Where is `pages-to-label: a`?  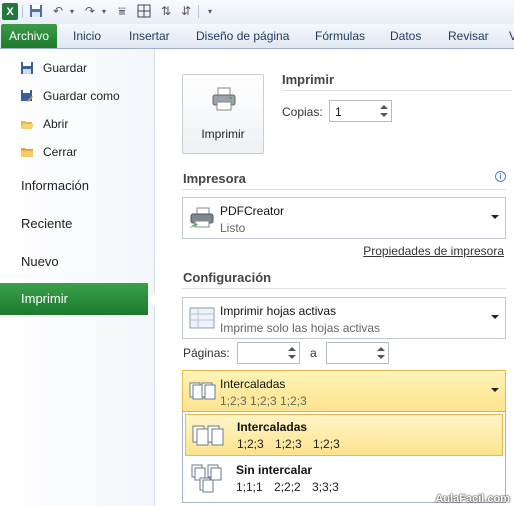
pages-to-label: a is located at coordinates (313, 353).